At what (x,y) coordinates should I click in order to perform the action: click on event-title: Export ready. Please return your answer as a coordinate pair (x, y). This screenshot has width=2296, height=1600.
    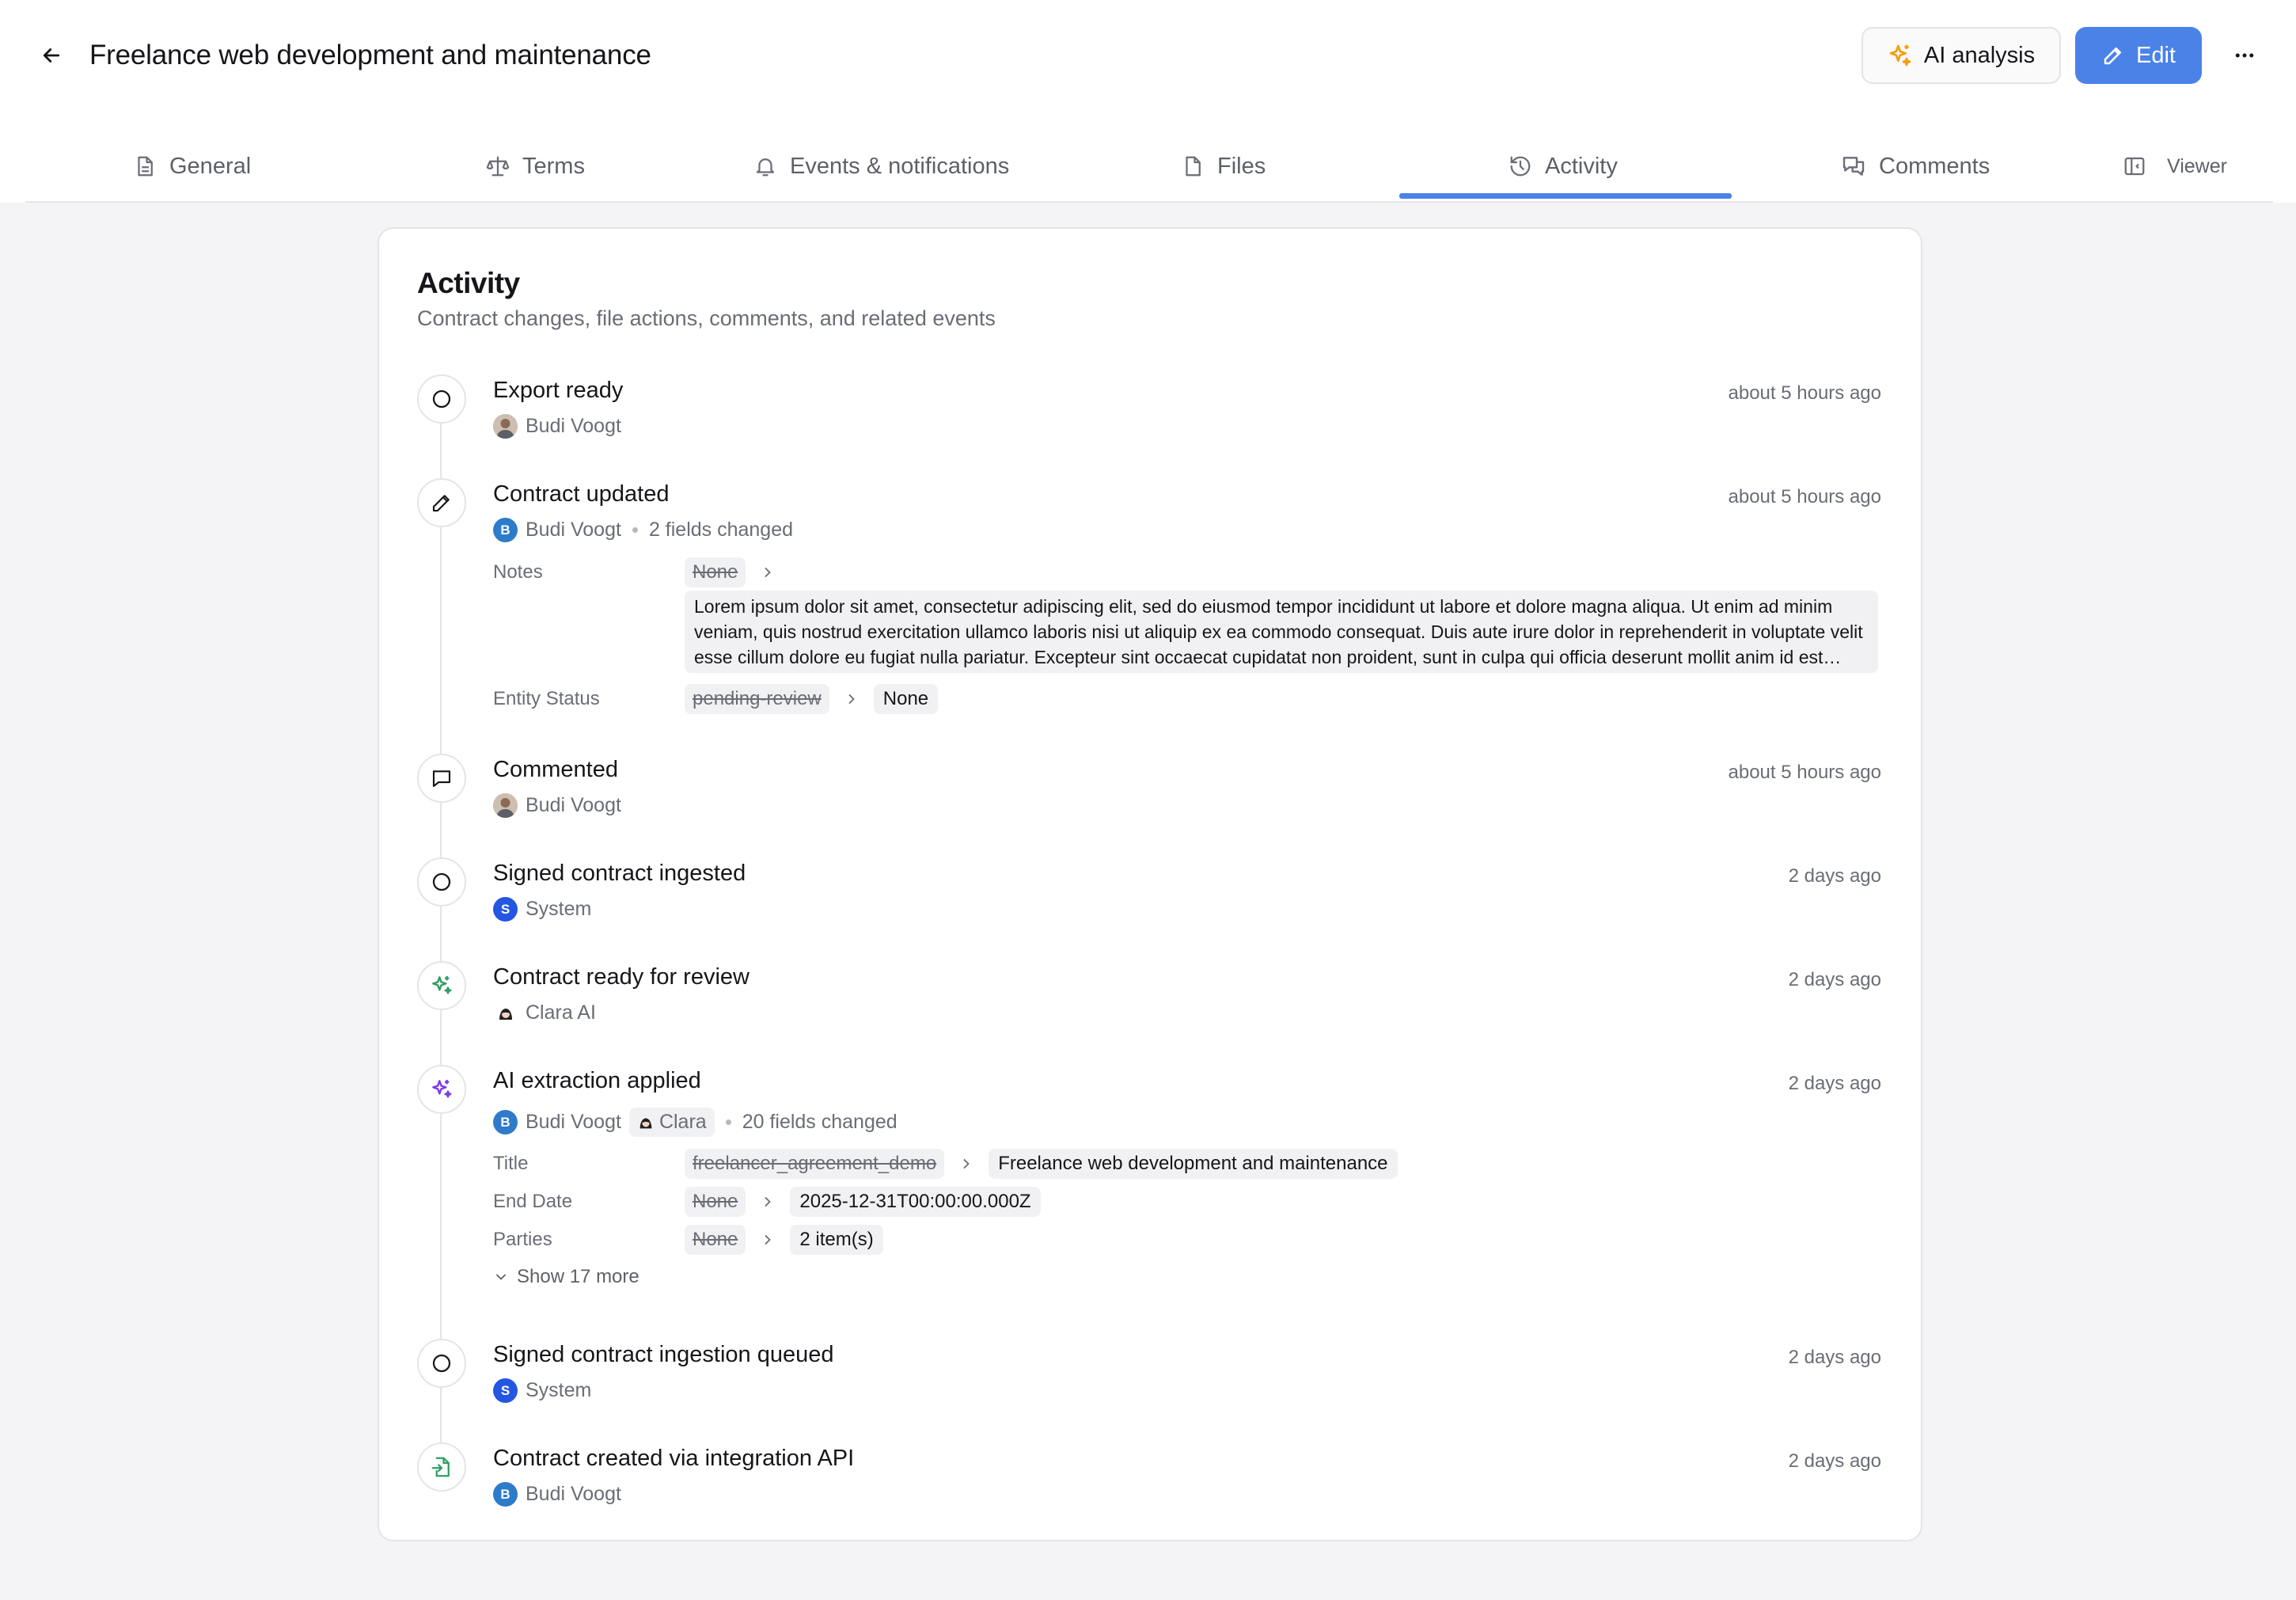
    Looking at the image, I should click on (558, 390).